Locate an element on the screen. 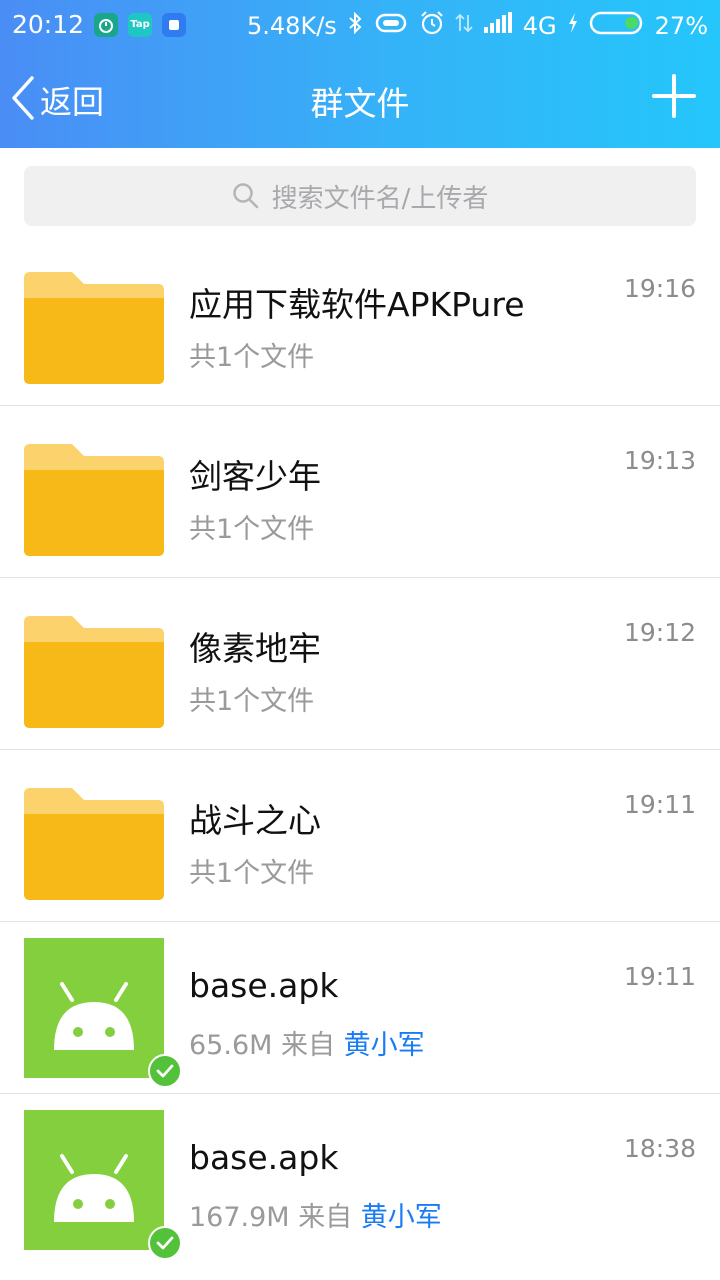 The width and height of the screenshot is (720, 1280). file-meta: 167.9M 来自 黄小军 is located at coordinates (315, 1214).